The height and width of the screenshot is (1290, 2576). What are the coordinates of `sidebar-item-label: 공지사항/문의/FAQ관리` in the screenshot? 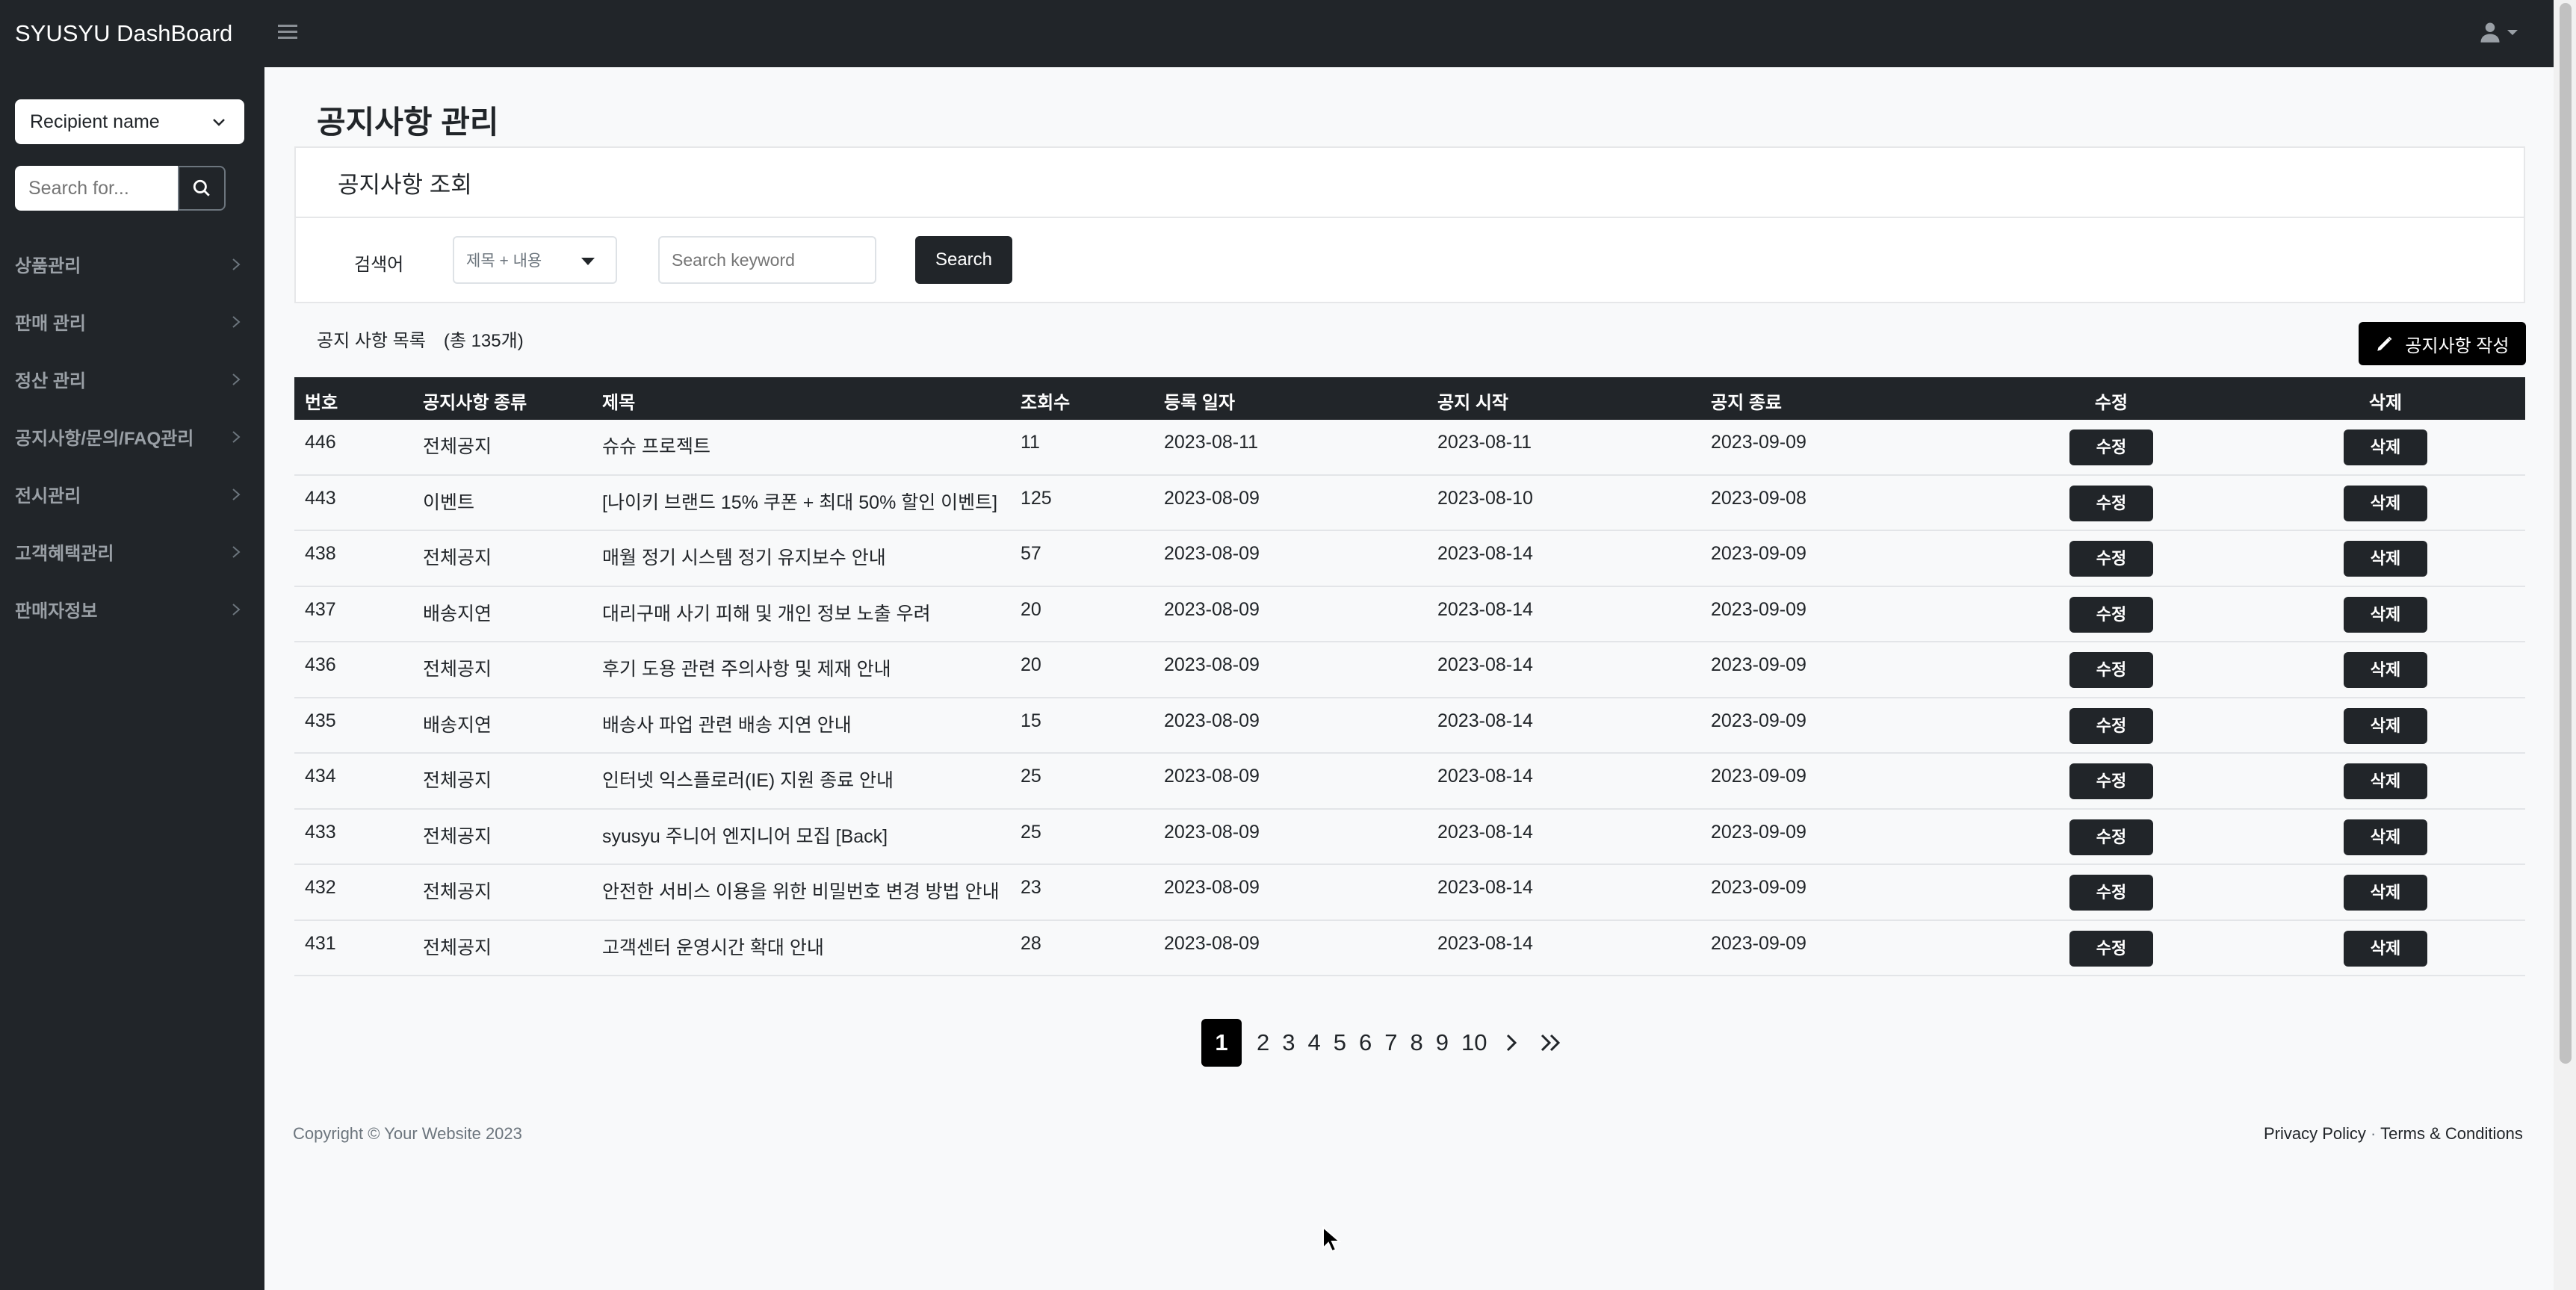 It's located at (104, 439).